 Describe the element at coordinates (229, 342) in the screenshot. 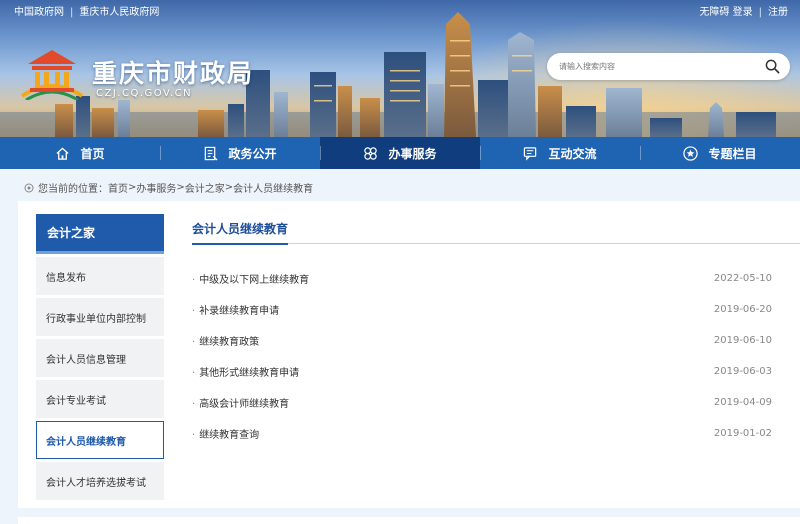

I see `article-title: 继续教育政策` at that location.